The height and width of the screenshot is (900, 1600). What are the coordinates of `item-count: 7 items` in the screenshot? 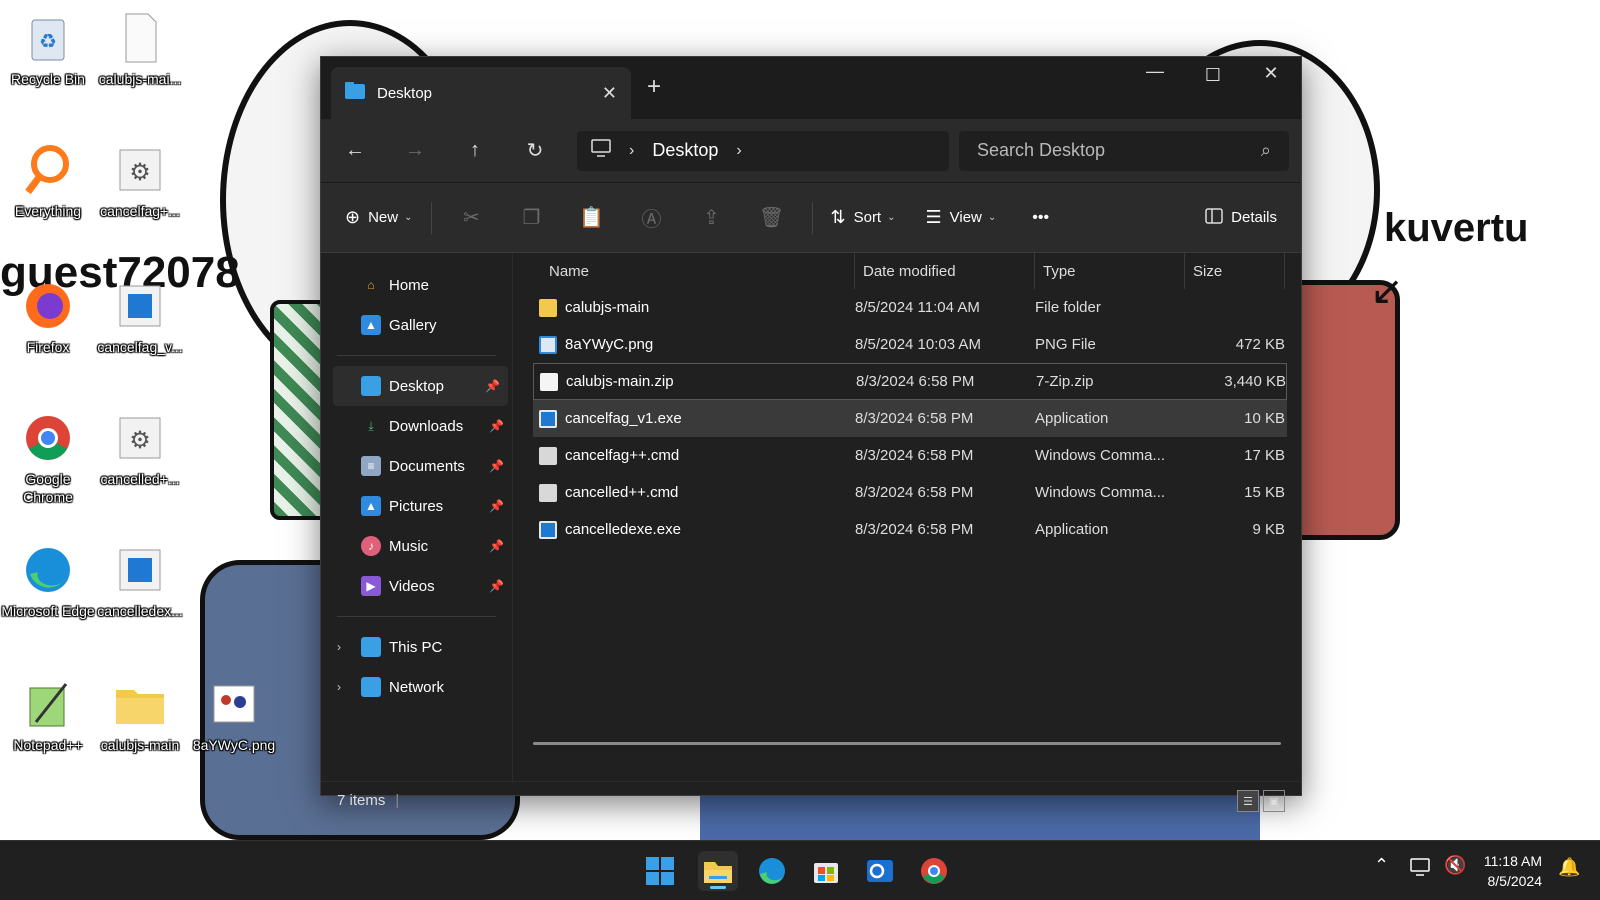 It's located at (361, 800).